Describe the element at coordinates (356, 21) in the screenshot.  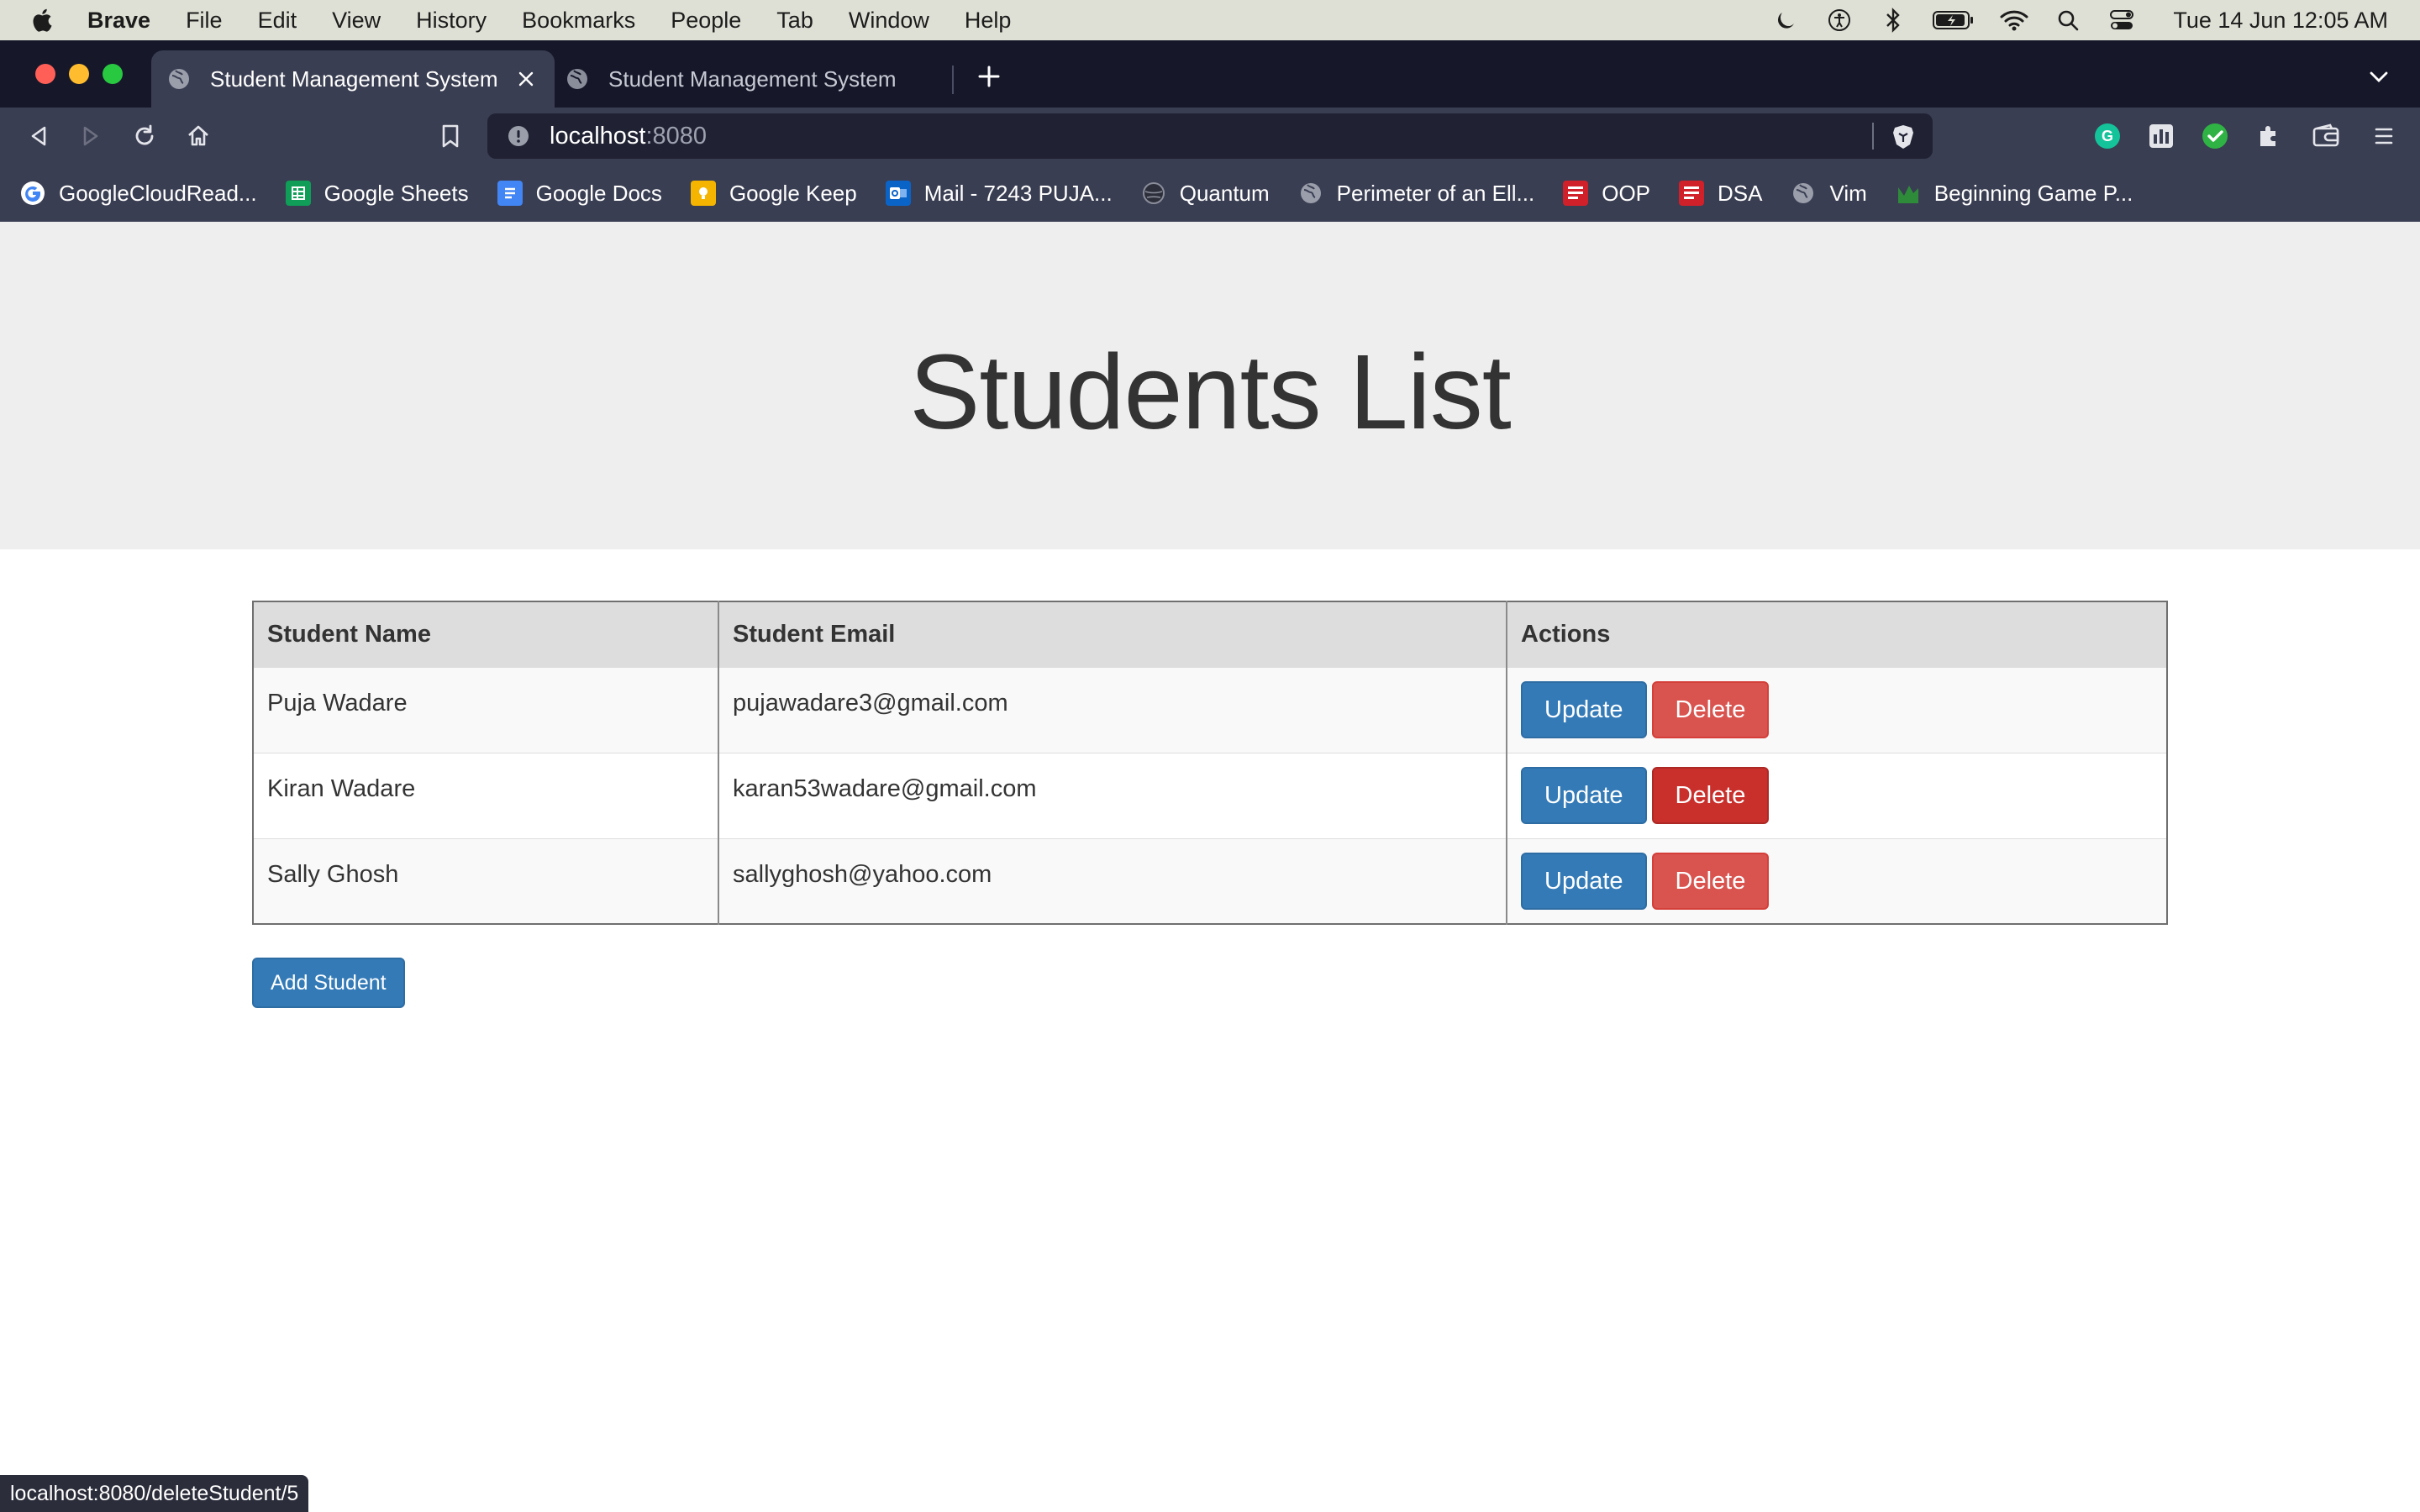
I see `menu-view: View` at that location.